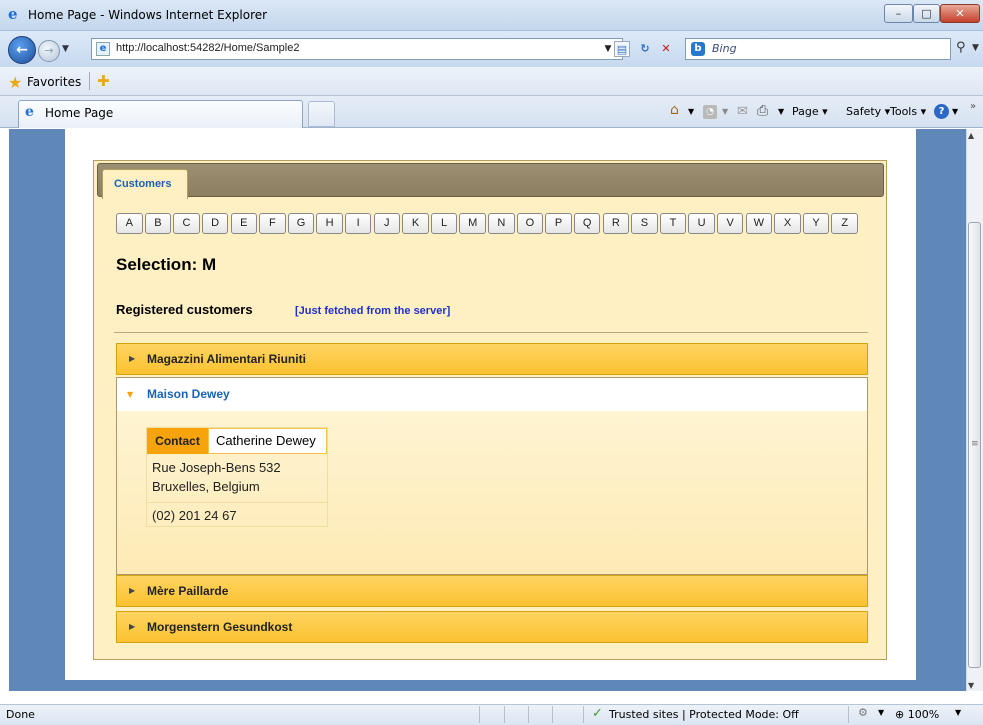 The width and height of the screenshot is (983, 725). I want to click on letter-button: Q, so click(587, 223).